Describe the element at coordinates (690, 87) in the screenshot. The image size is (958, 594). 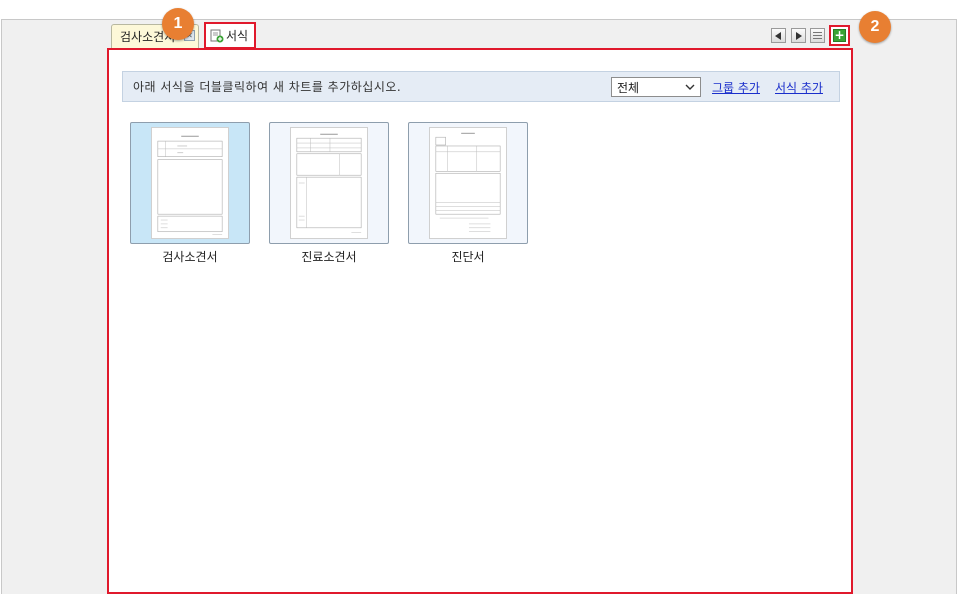
I see `chevron-down-icon` at that location.